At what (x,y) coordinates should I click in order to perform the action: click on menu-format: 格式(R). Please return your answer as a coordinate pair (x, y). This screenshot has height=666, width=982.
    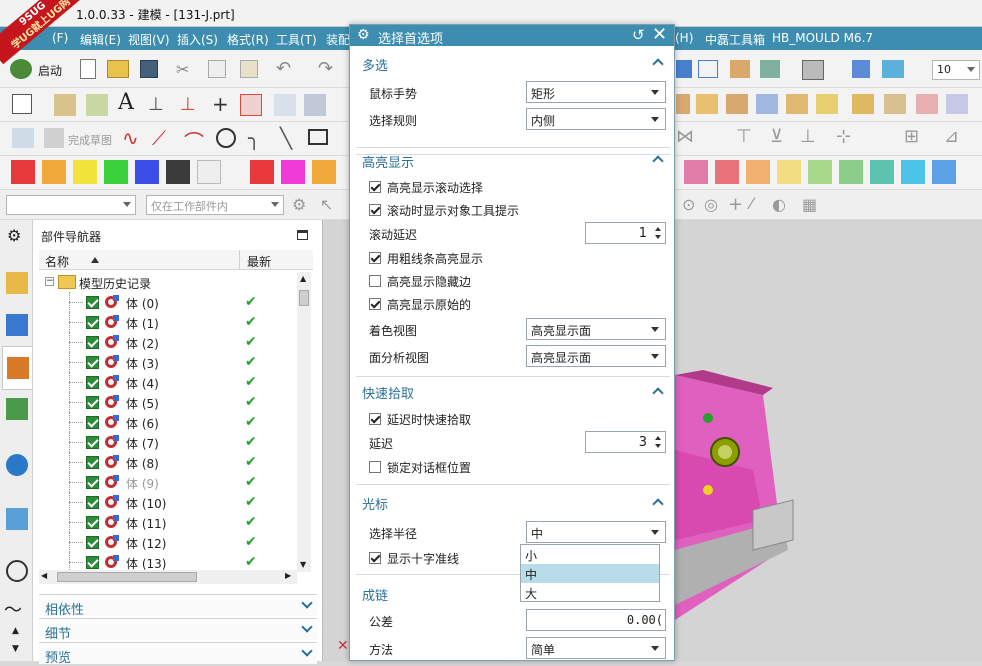
    Looking at the image, I should click on (248, 39).